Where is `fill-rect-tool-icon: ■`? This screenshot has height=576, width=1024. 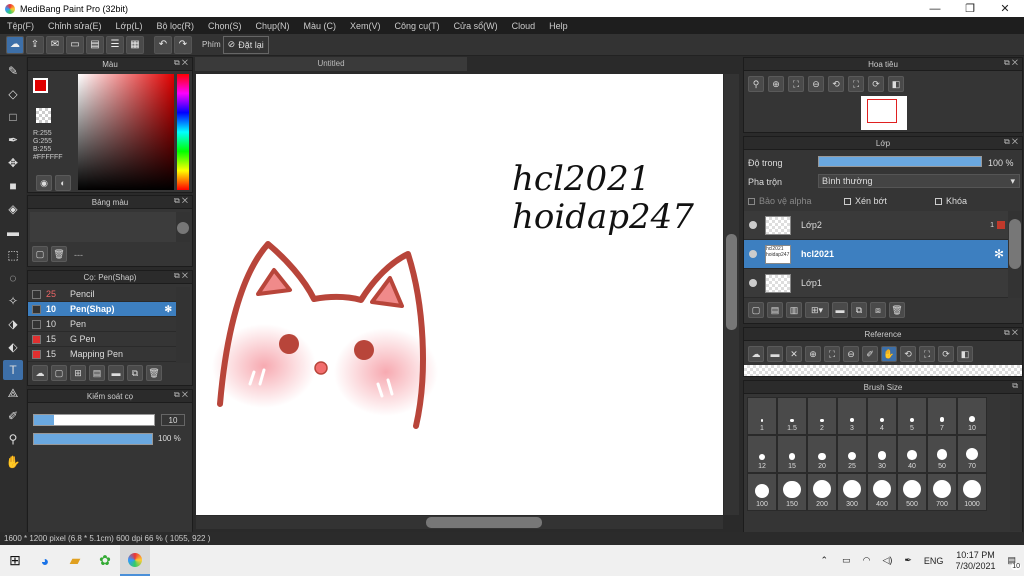 fill-rect-tool-icon: ■ is located at coordinates (13, 186).